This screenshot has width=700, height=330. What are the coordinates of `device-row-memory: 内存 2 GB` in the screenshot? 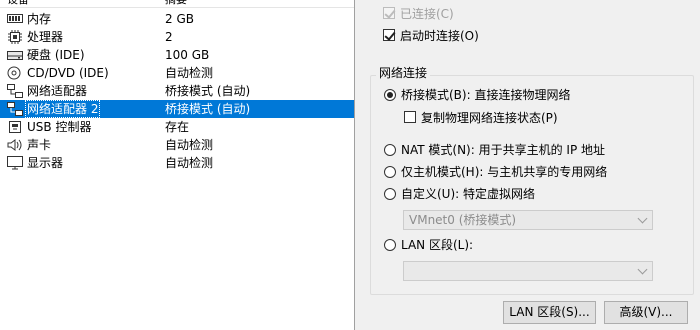 It's located at (177, 19).